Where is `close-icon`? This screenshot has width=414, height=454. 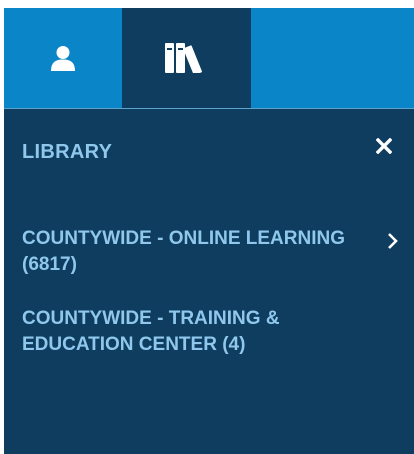 close-icon is located at coordinates (384, 146).